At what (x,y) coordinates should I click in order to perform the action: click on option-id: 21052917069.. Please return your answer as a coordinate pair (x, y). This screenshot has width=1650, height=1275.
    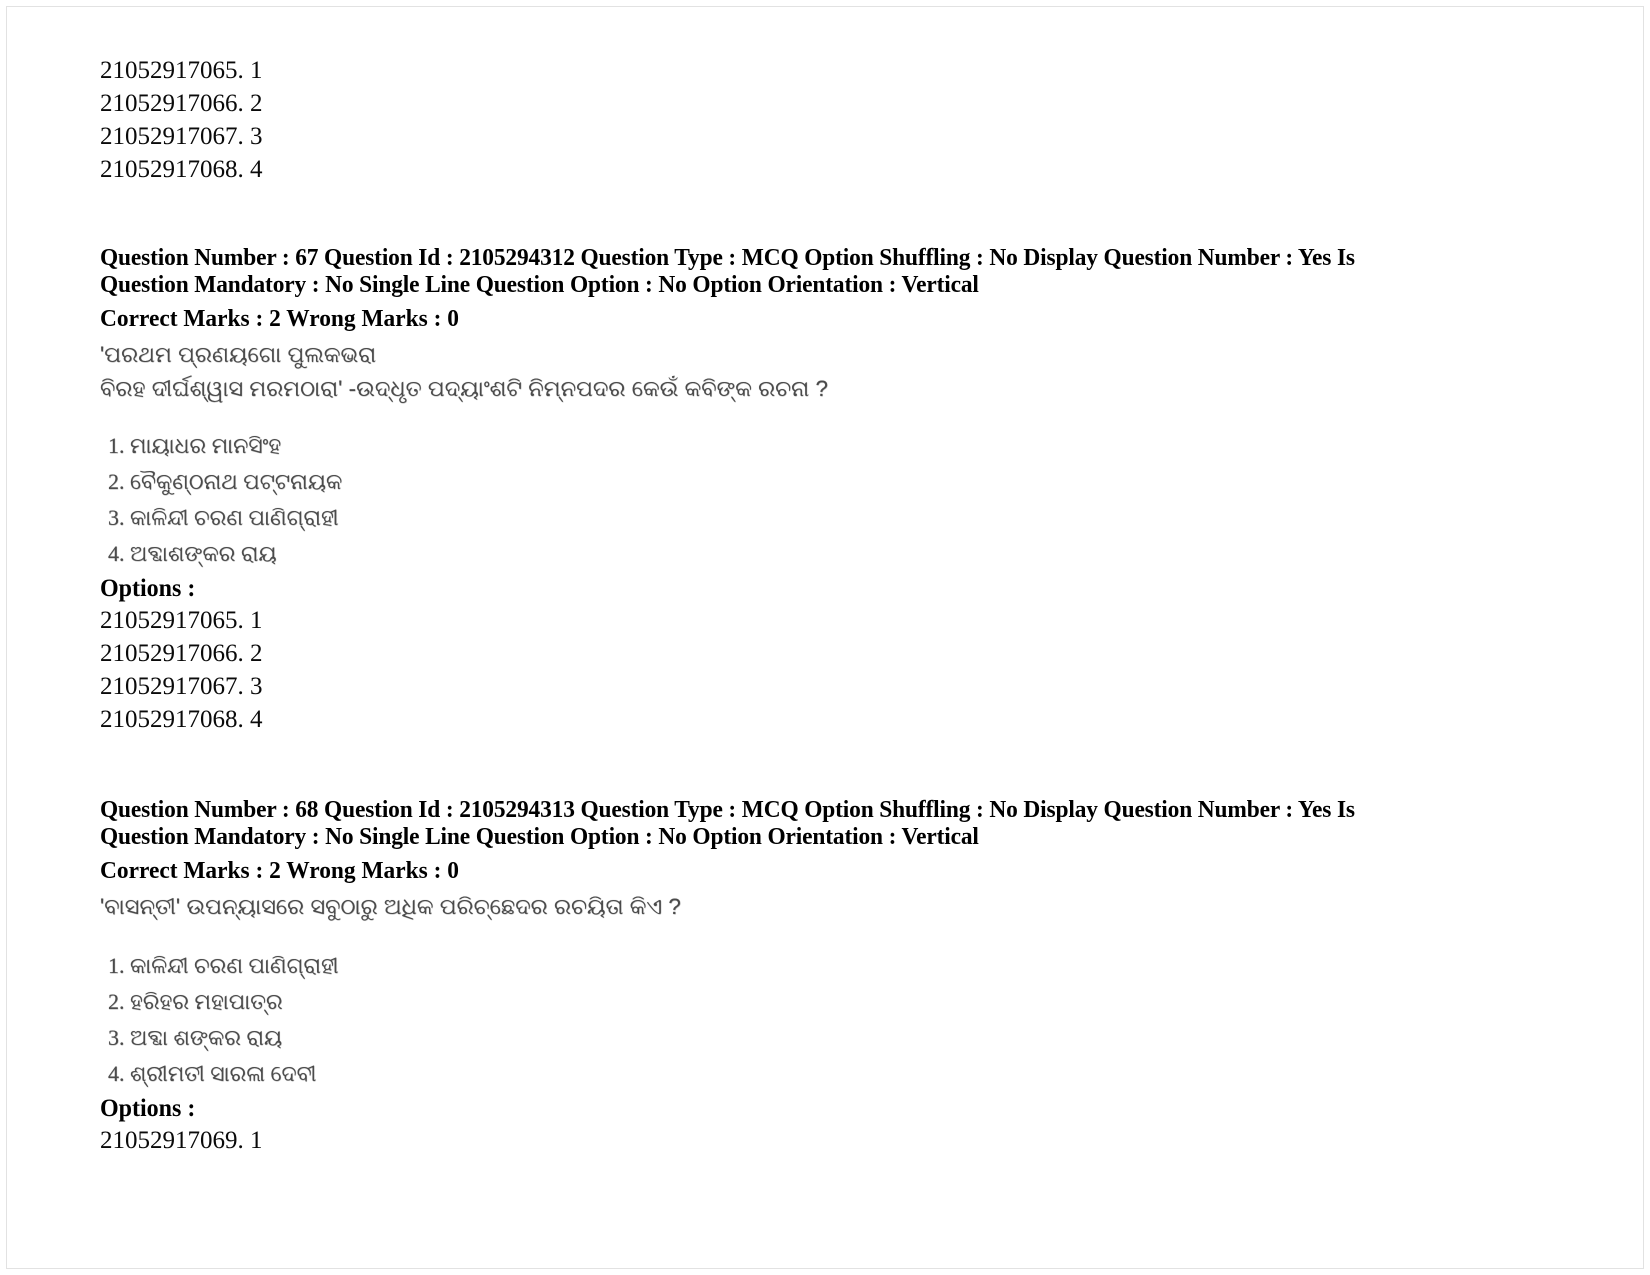
    Looking at the image, I should click on (172, 1140).